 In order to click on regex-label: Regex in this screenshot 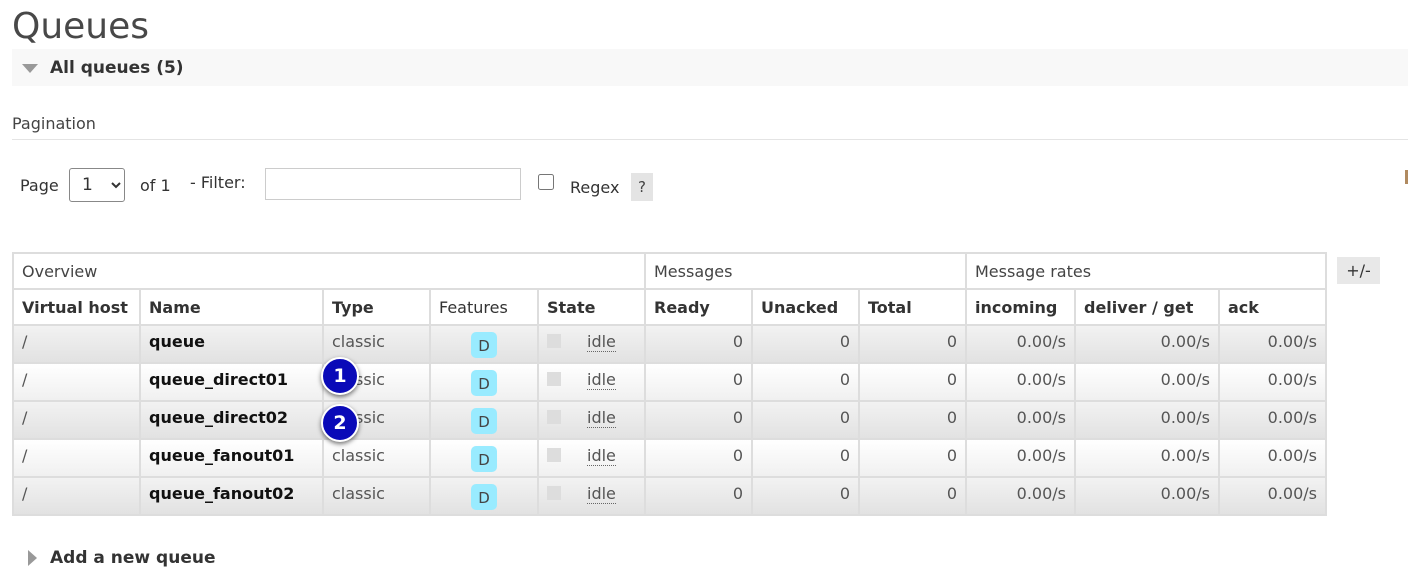, I will do `click(595, 187)`.